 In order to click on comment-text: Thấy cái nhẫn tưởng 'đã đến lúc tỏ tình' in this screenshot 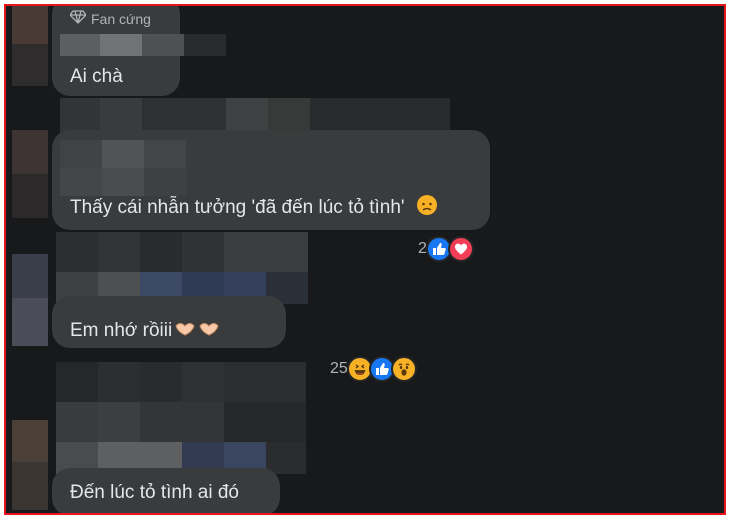, I will do `click(254, 208)`.